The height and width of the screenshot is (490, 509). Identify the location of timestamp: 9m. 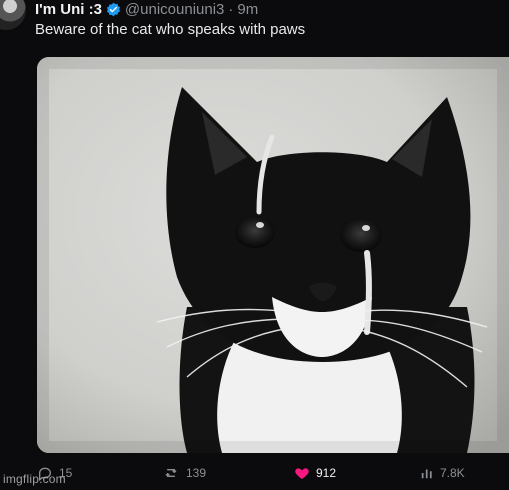
(247, 9).